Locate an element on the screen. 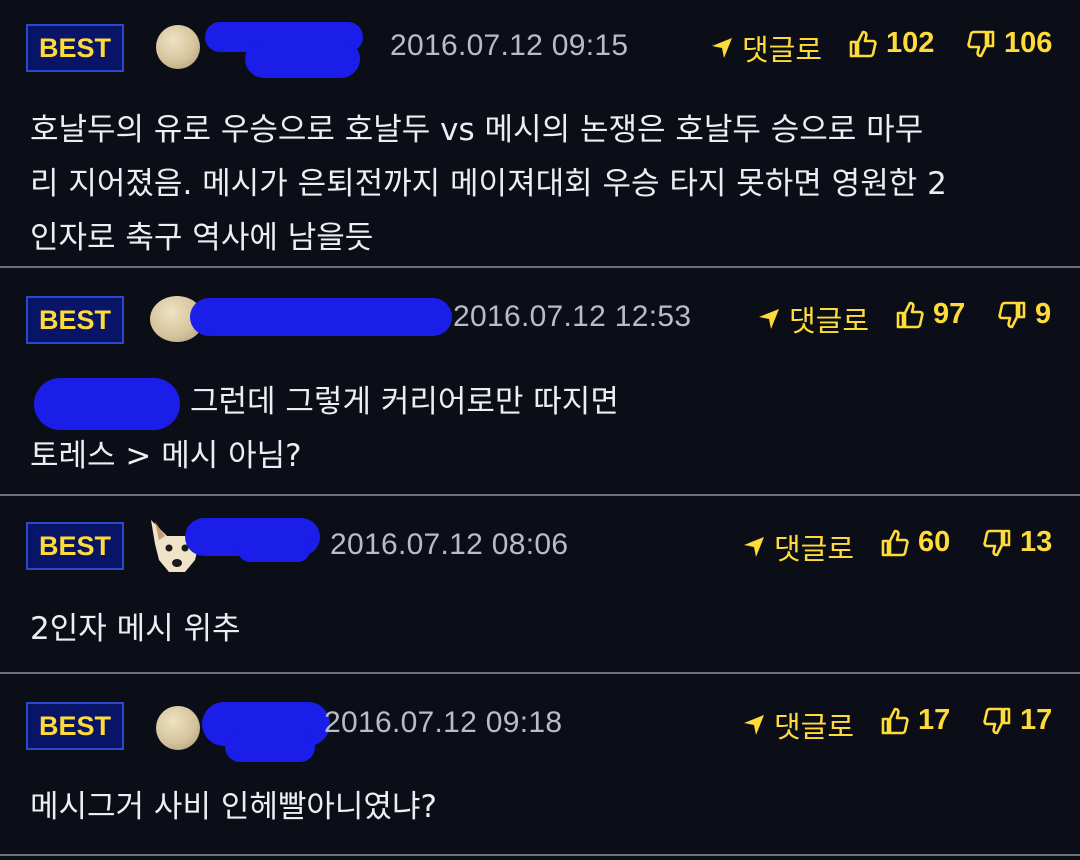 Image resolution: width=1080 pixels, height=860 pixels. comment-line: 2인자 메시 위추 is located at coordinates (135, 629).